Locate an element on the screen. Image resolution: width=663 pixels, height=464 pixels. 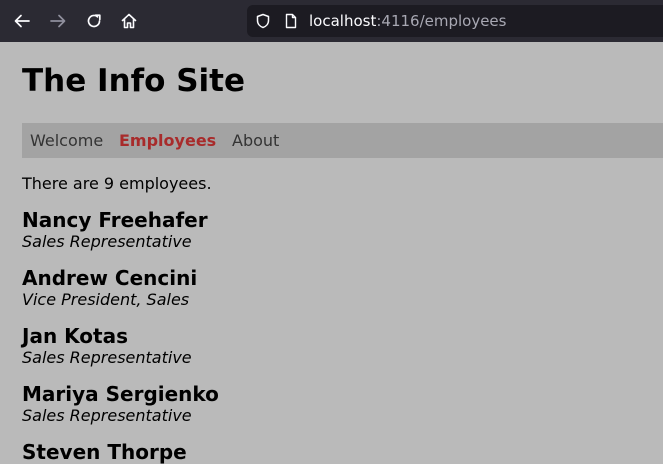
employee-name: Andrew Cencini is located at coordinates (110, 278).